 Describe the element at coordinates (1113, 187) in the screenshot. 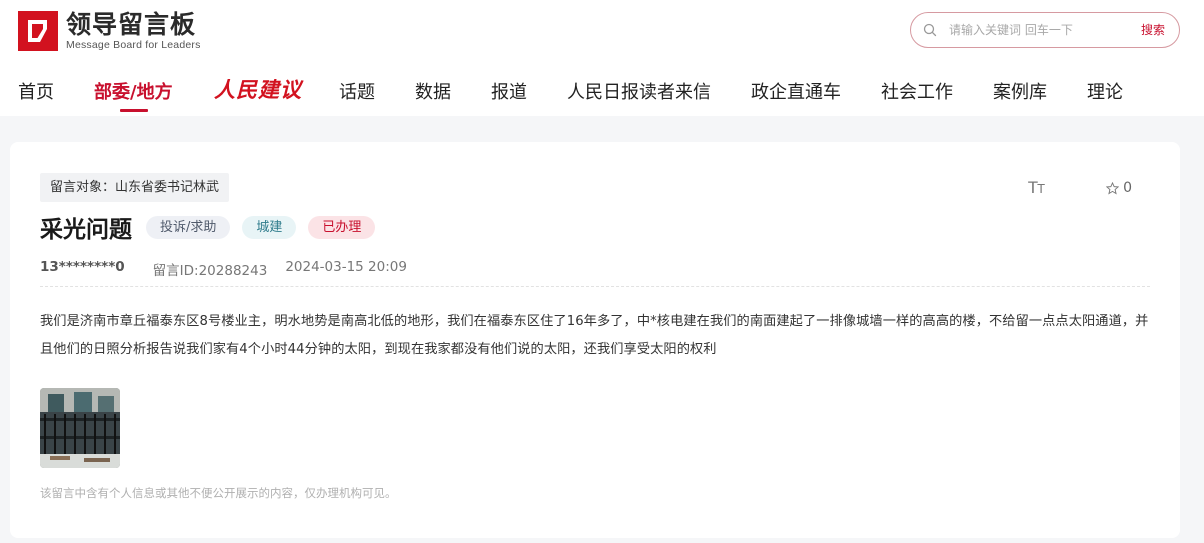

I see `star-icon` at that location.